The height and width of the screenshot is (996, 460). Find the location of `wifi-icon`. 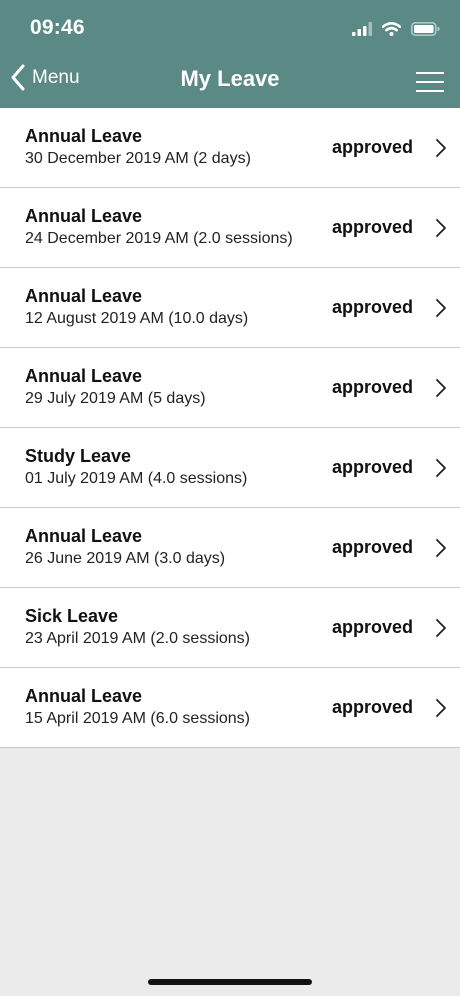

wifi-icon is located at coordinates (391, 29).